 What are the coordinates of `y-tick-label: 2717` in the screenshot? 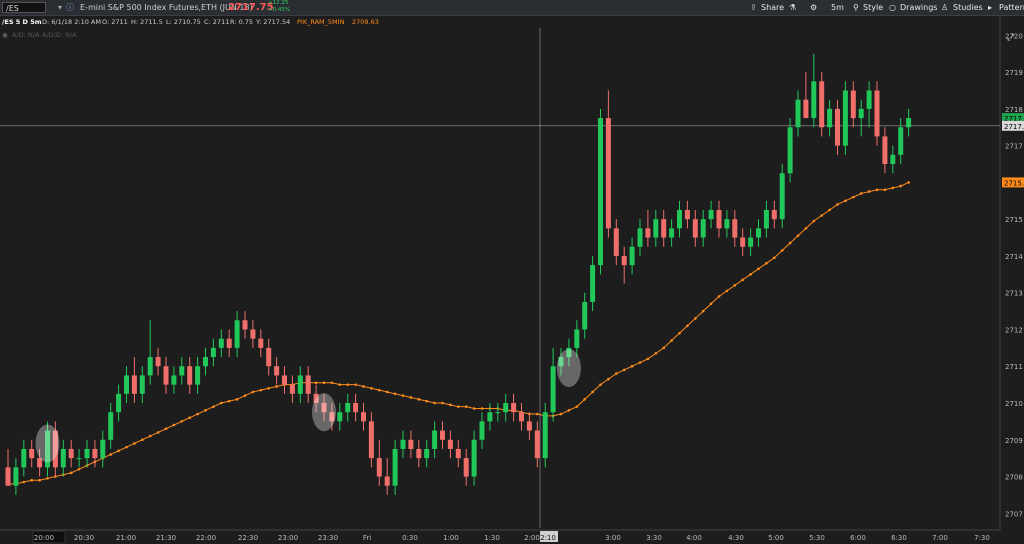 It's located at (1014, 147).